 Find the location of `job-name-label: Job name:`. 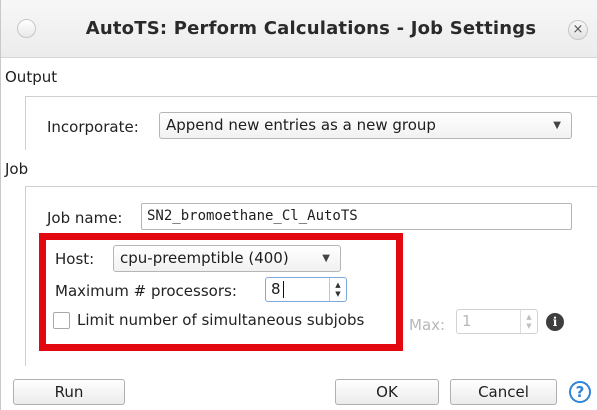

job-name-label: Job name: is located at coordinates (85, 218).